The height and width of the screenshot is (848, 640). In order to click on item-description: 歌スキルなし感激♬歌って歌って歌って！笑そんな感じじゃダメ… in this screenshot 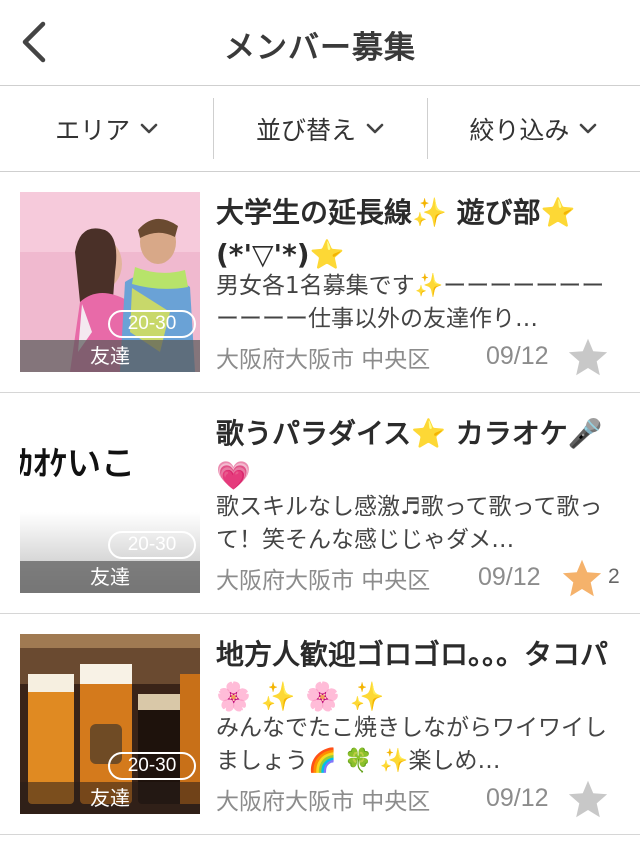, I will do `click(409, 523)`.